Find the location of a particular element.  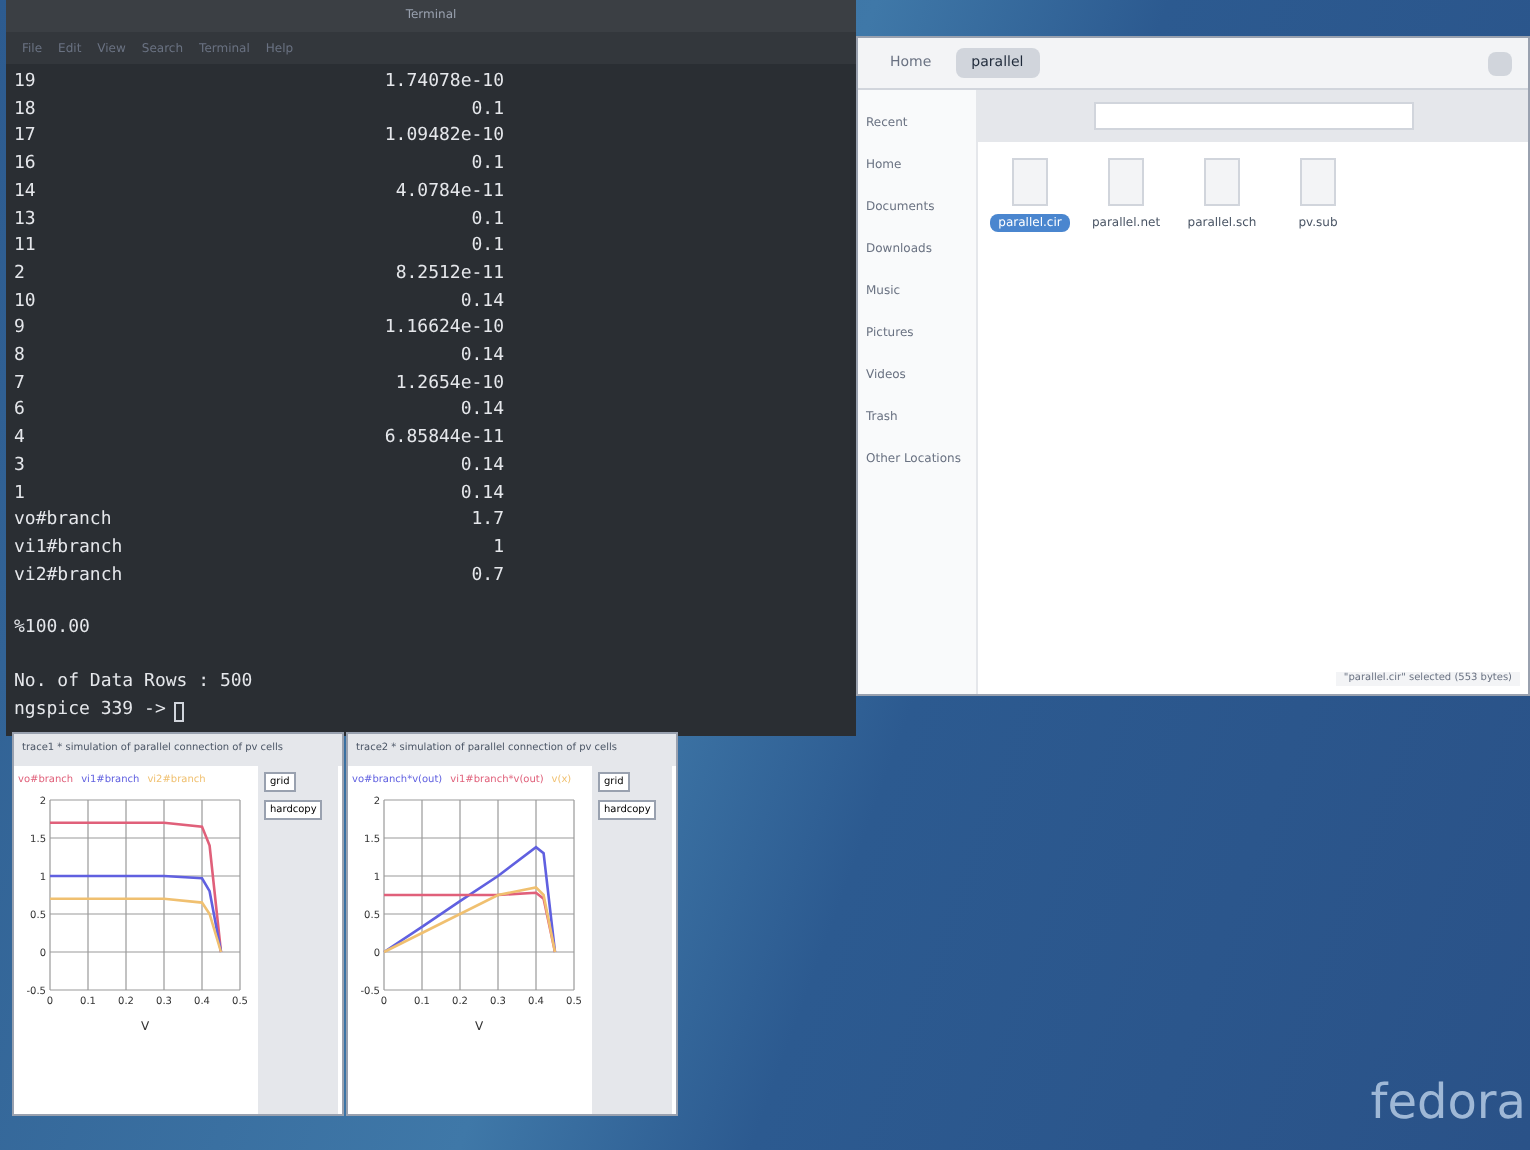

terminal-text: vo#branch is located at coordinates (63, 521).